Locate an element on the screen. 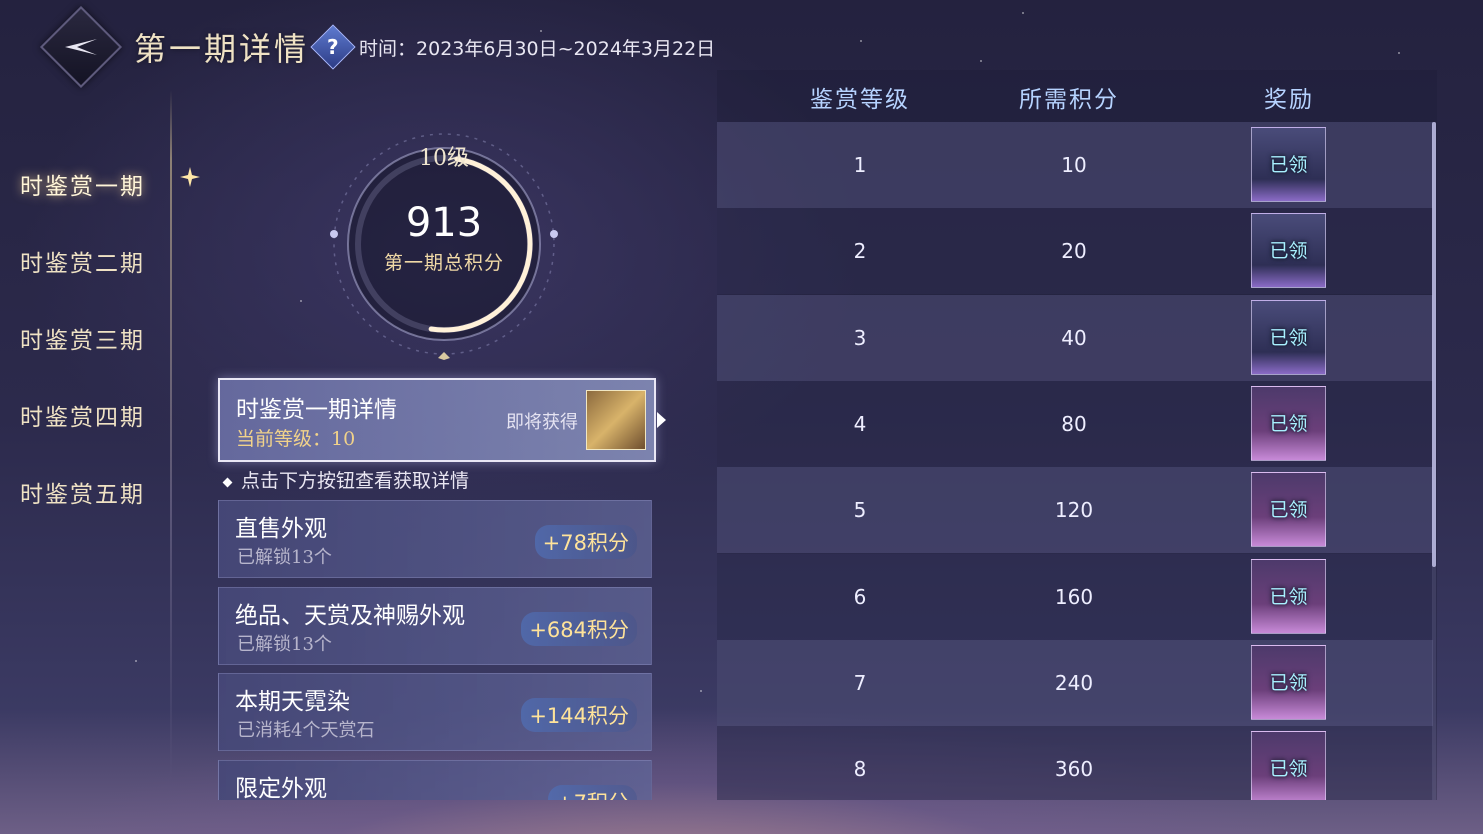 Image resolution: width=1483 pixels, height=834 pixels. row-level: 8 is located at coordinates (860, 769).